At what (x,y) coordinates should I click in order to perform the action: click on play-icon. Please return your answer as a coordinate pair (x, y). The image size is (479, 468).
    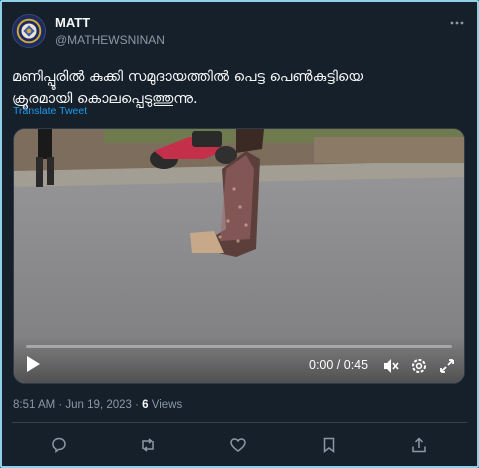
    Looking at the image, I should click on (33, 364).